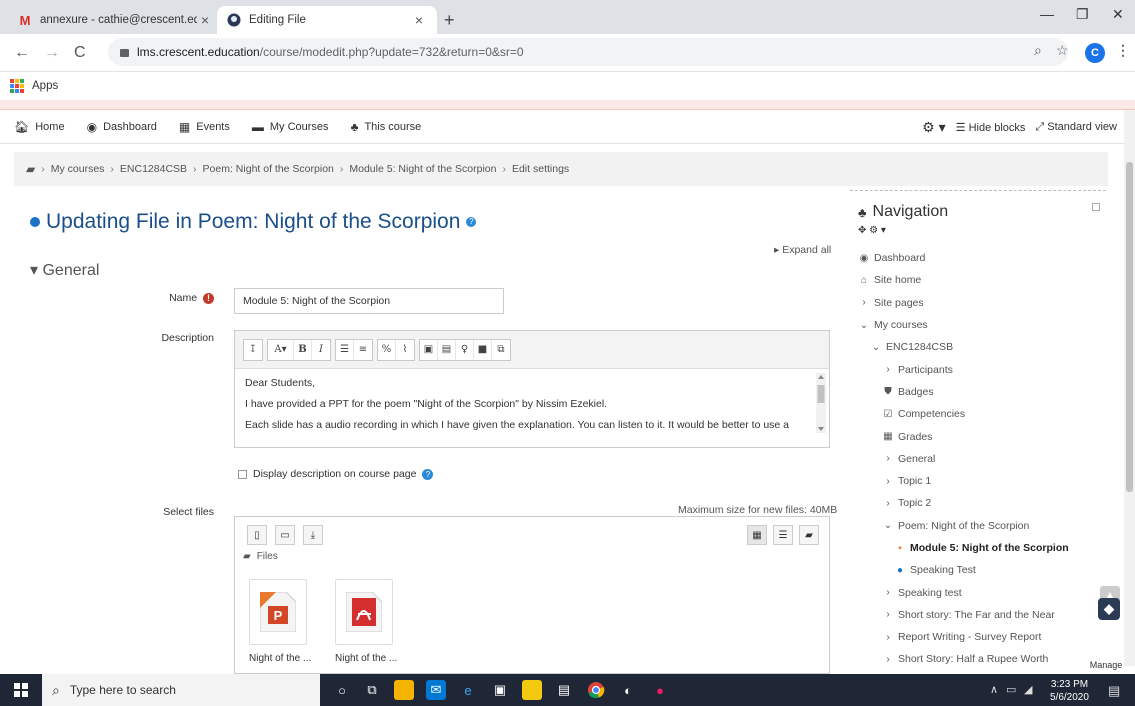  I want to click on nav-tree-item: ▦ Grades, so click(978, 436).